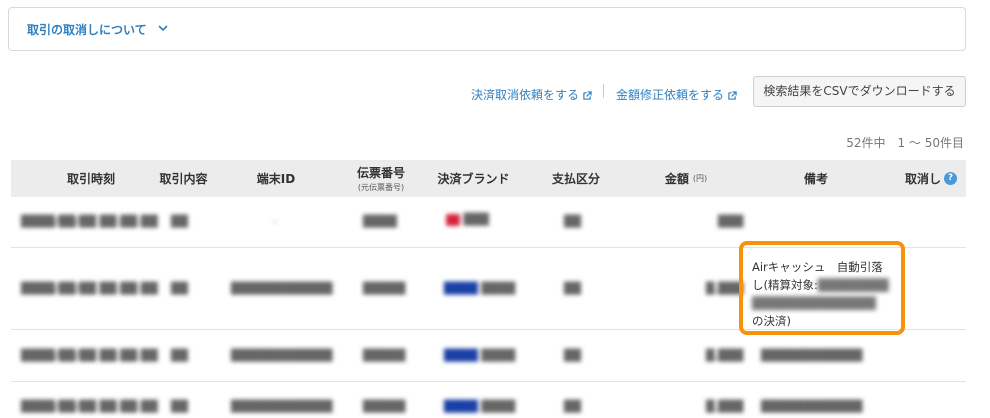  Describe the element at coordinates (905, 143) in the screenshot. I see `result-count: 52件中 1 ～ 50件目` at that location.